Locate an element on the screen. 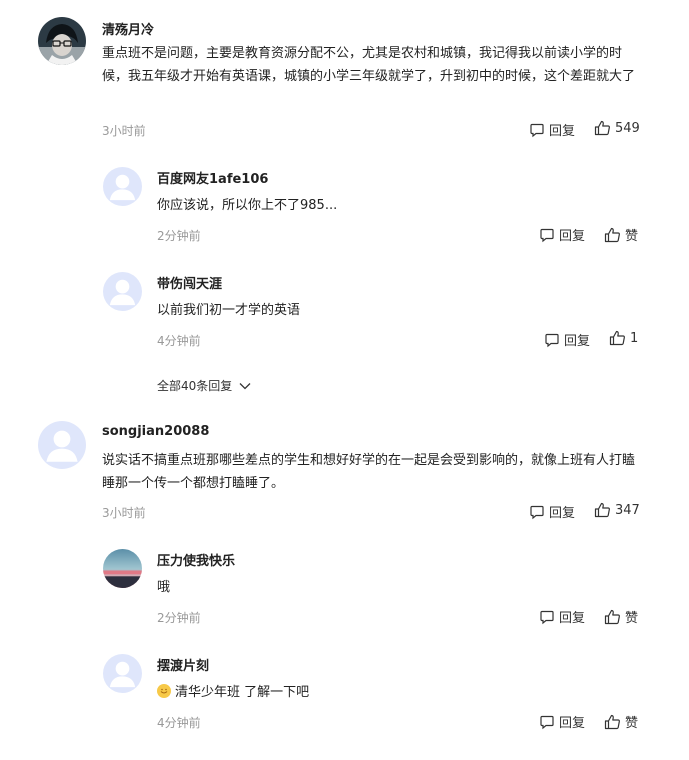 This screenshot has width=689, height=760. like-button: 549 is located at coordinates (617, 128).